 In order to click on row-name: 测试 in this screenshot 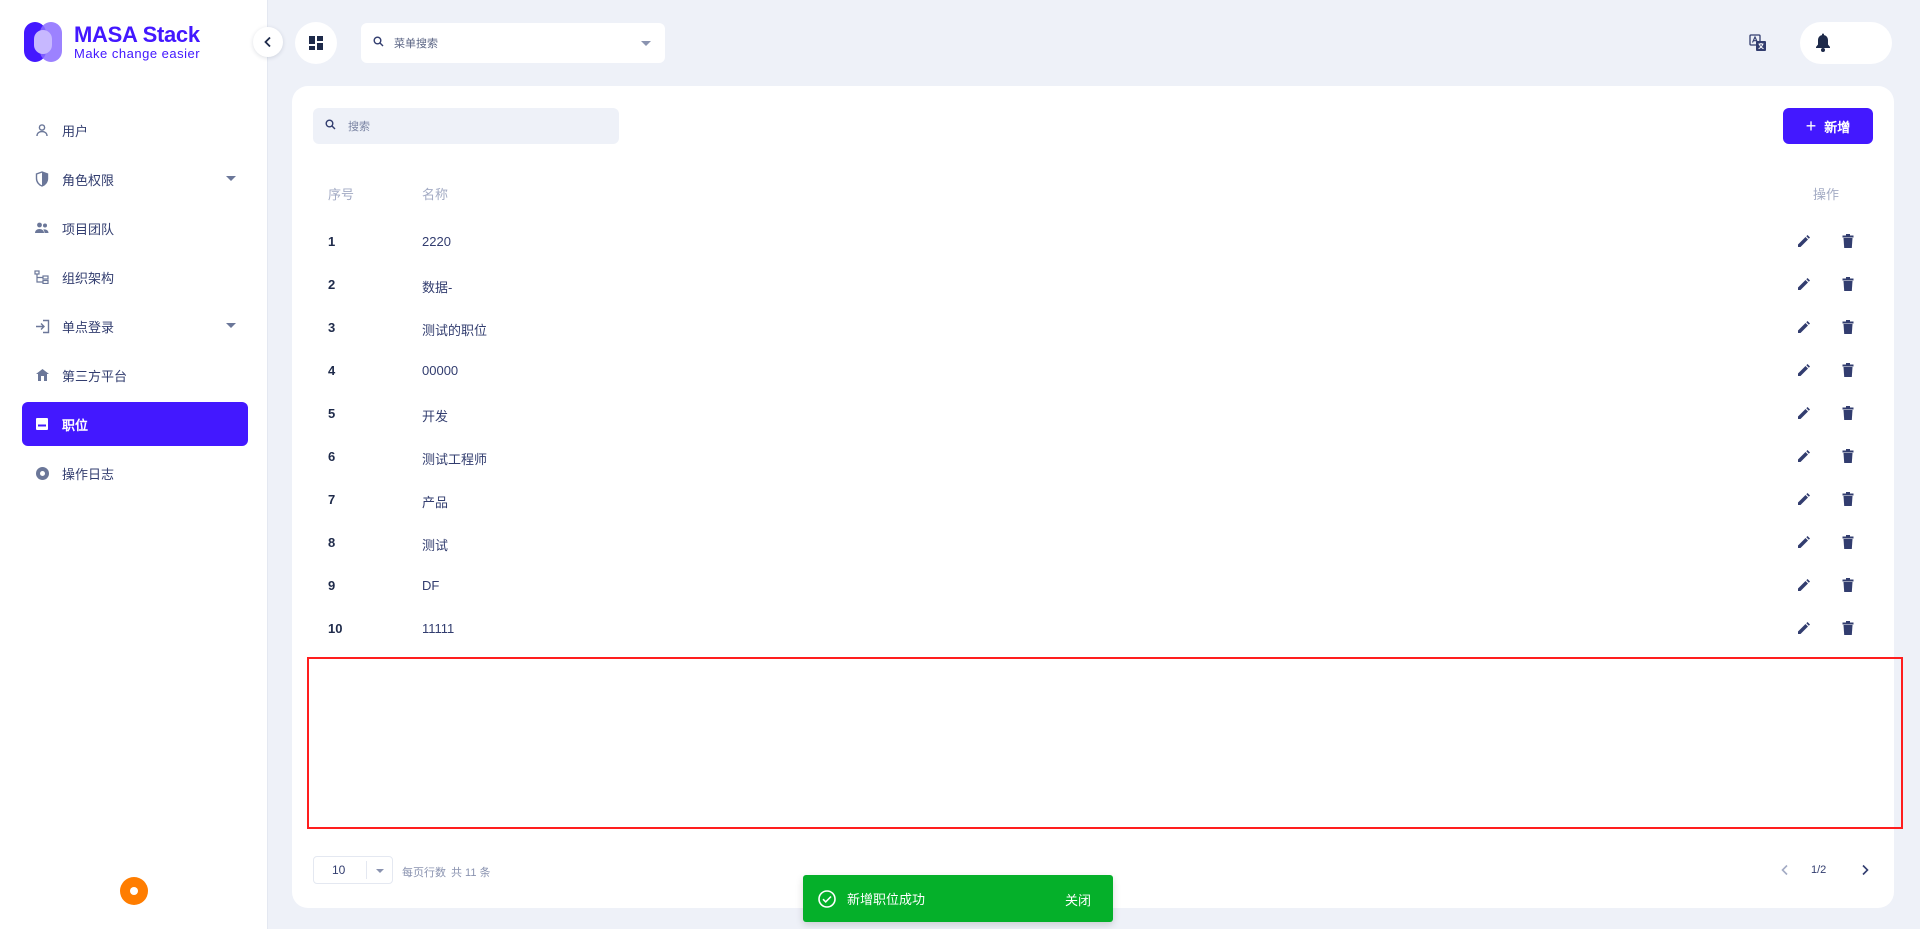, I will do `click(435, 545)`.